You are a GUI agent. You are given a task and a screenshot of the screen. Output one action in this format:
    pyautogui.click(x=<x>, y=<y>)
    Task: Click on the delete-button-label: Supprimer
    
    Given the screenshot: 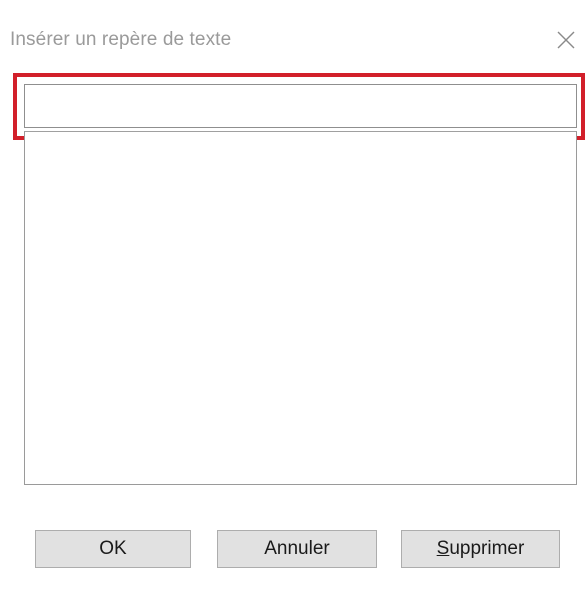 What is the action you would take?
    pyautogui.click(x=481, y=549)
    